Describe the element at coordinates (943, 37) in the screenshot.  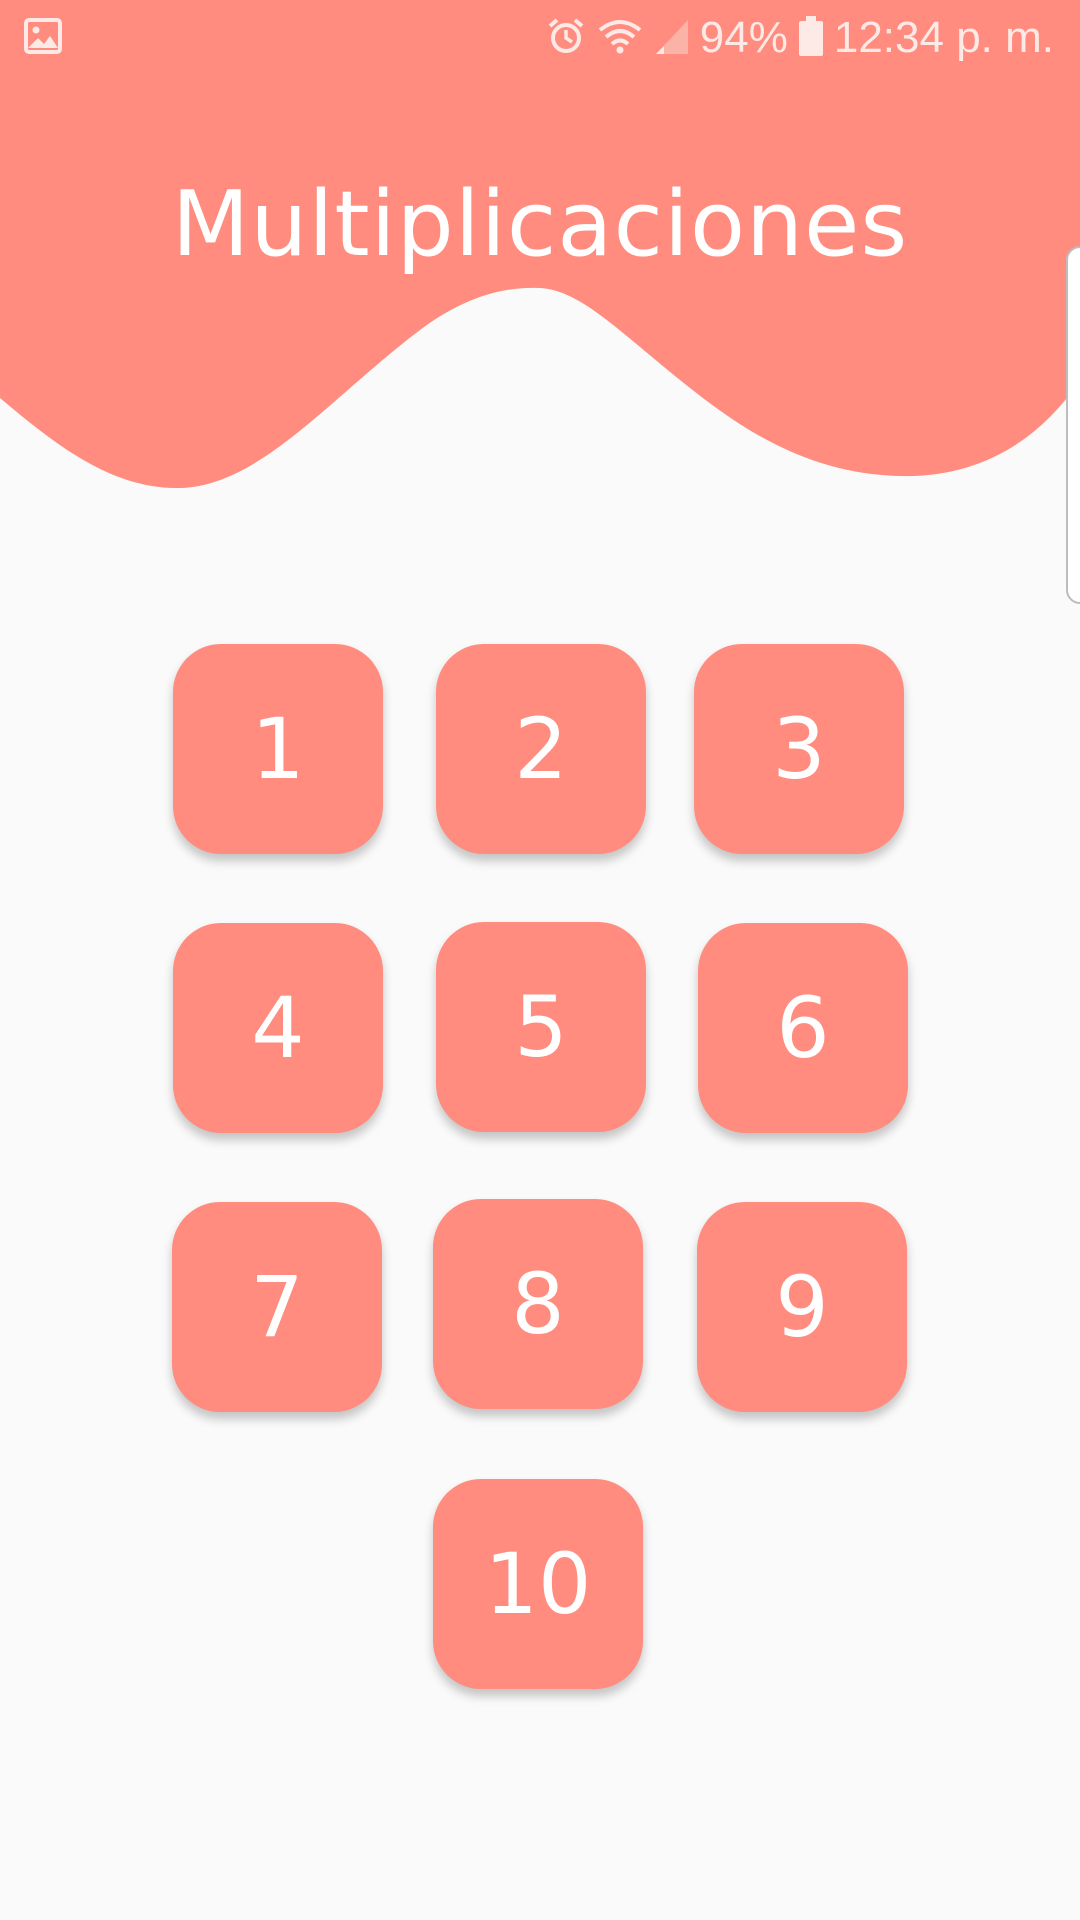
I see `status-time: 12:34 p. m.` at that location.